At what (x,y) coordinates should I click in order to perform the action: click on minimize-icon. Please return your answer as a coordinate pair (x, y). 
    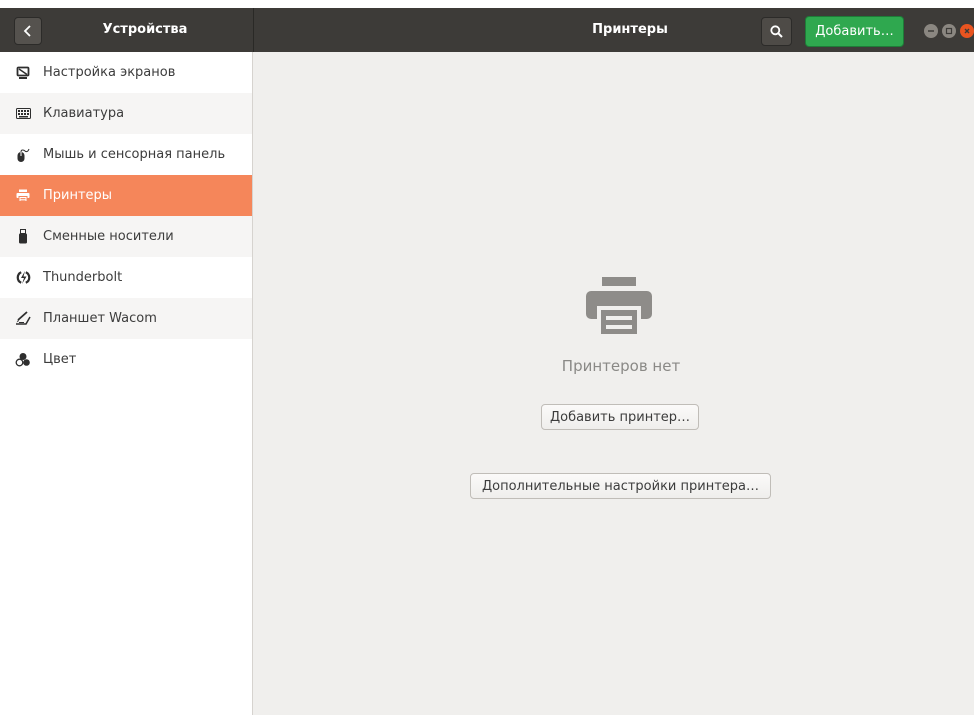
    Looking at the image, I should click on (931, 31).